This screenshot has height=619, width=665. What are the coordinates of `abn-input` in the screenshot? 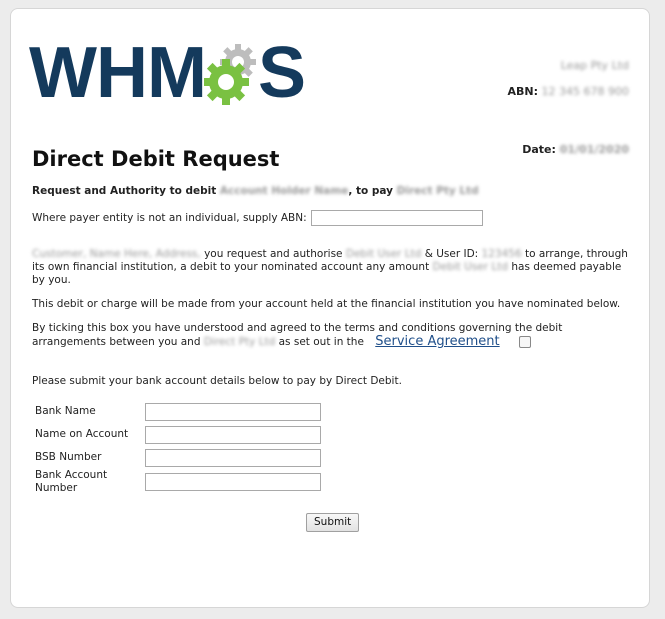 It's located at (396, 218).